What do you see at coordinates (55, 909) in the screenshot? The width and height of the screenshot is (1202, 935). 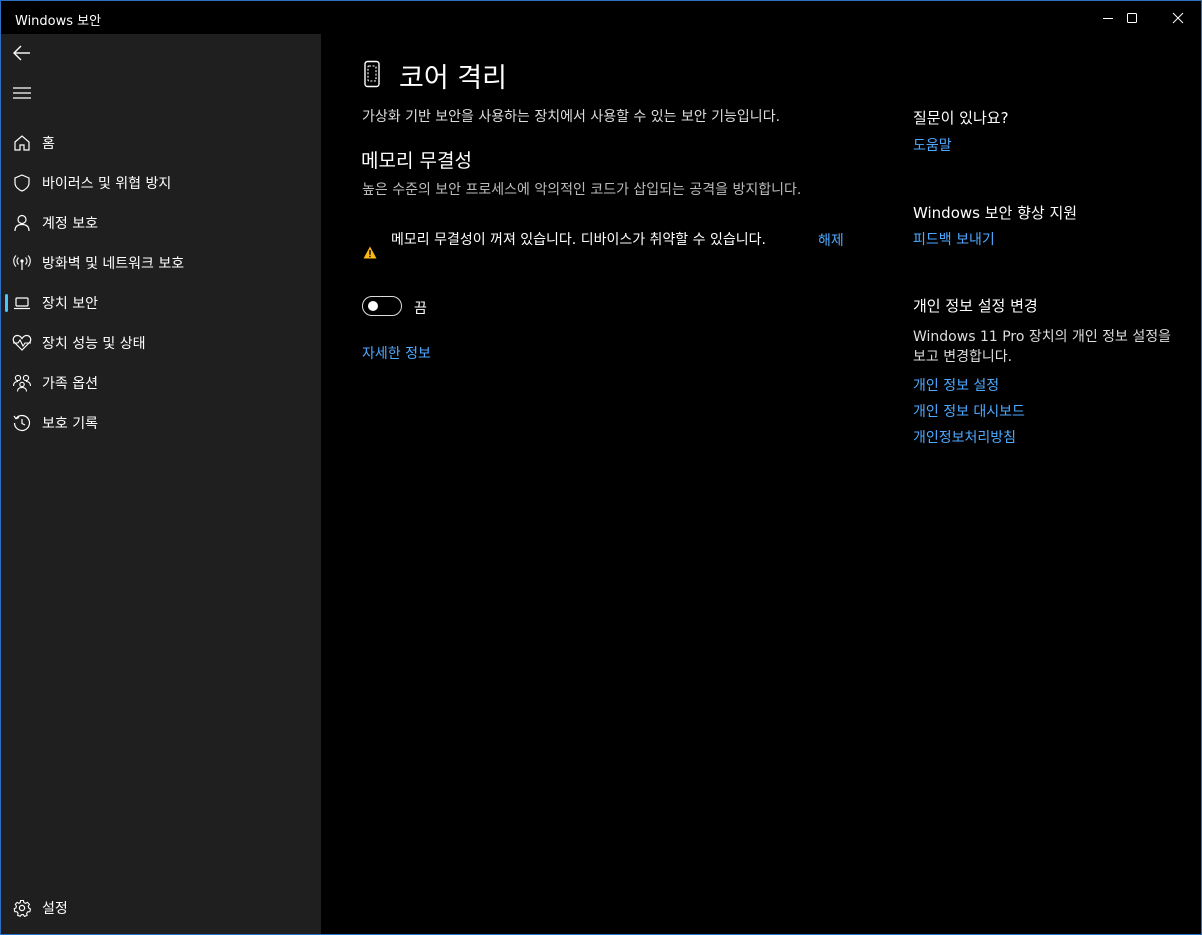 I see `sidebar-item-label: 설정` at bounding box center [55, 909].